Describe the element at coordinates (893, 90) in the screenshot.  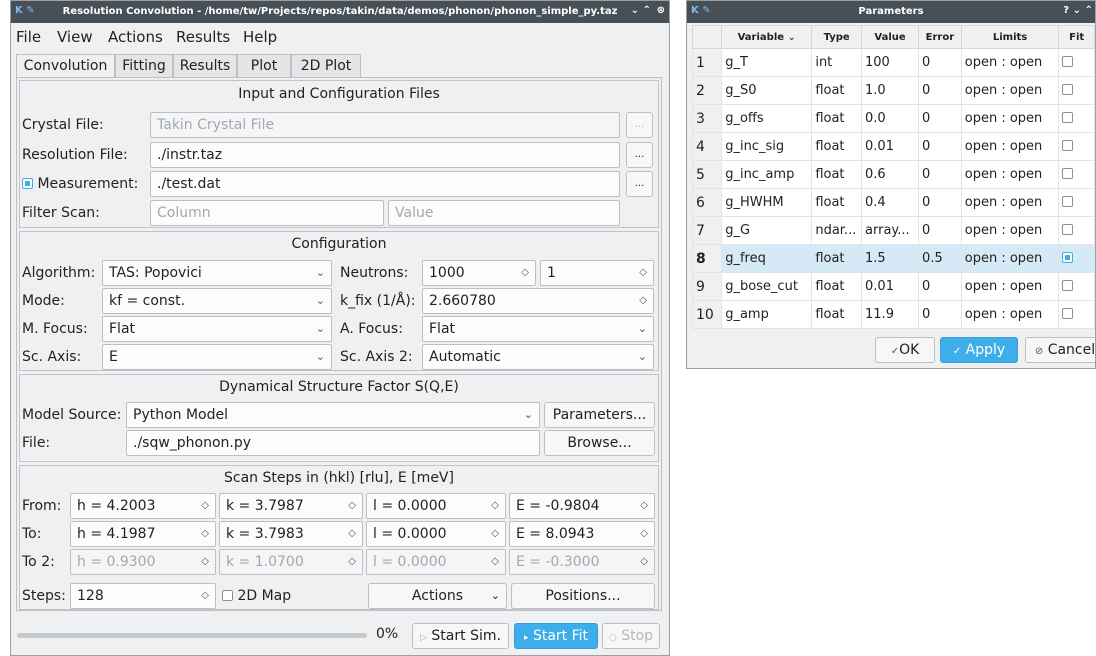
I see `table-row: 2 g_S0 float 1.0 0 open : open` at that location.